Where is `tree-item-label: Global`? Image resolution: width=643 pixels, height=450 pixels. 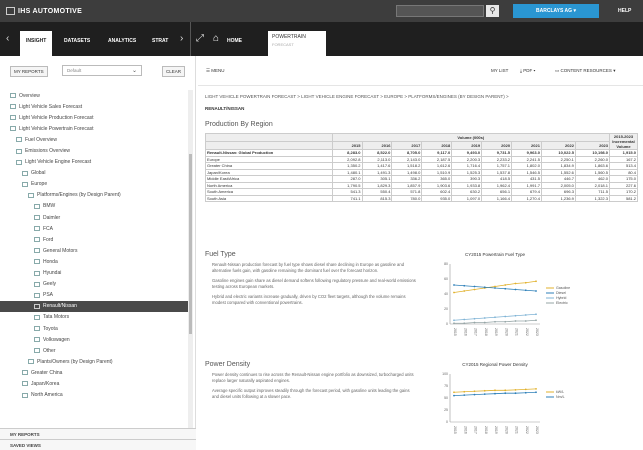 tree-item-label: Global is located at coordinates (38, 173).